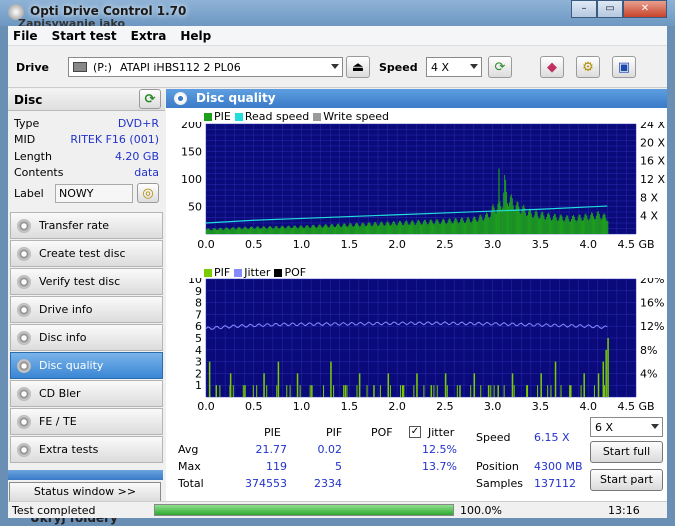  Describe the element at coordinates (86, 225) in the screenshot. I see `nav-transfer-rate: Transfer rate` at that location.